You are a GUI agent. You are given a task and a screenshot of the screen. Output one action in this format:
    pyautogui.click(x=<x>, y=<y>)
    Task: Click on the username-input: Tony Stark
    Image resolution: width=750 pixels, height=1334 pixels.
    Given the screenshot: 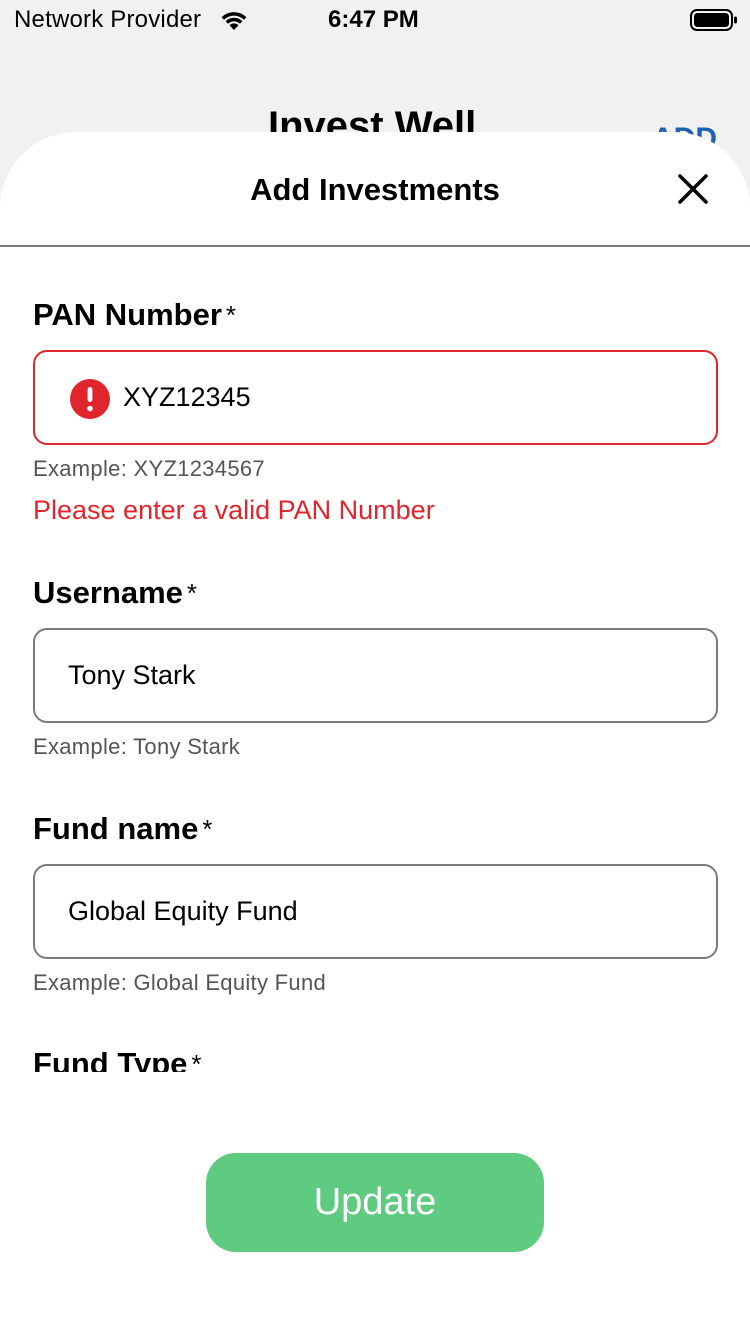 What is the action you would take?
    pyautogui.click(x=375, y=675)
    